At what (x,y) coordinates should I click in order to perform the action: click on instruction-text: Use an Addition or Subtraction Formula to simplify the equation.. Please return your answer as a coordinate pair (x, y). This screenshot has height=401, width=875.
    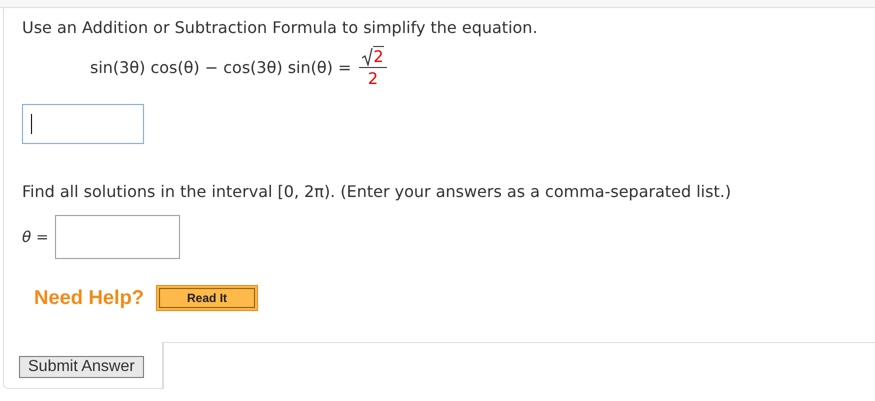
    Looking at the image, I should click on (280, 28).